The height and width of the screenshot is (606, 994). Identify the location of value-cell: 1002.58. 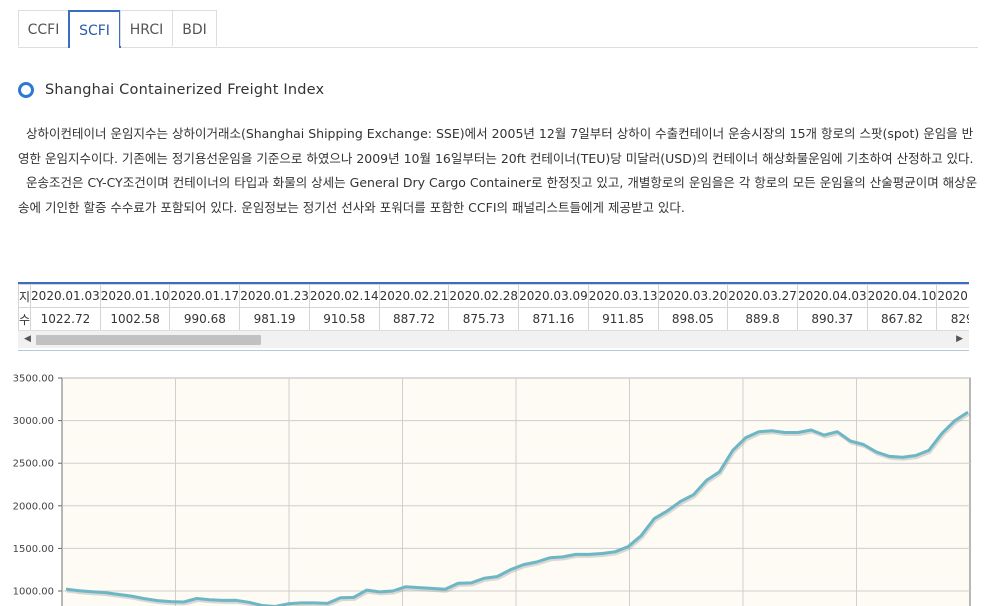
(135, 319).